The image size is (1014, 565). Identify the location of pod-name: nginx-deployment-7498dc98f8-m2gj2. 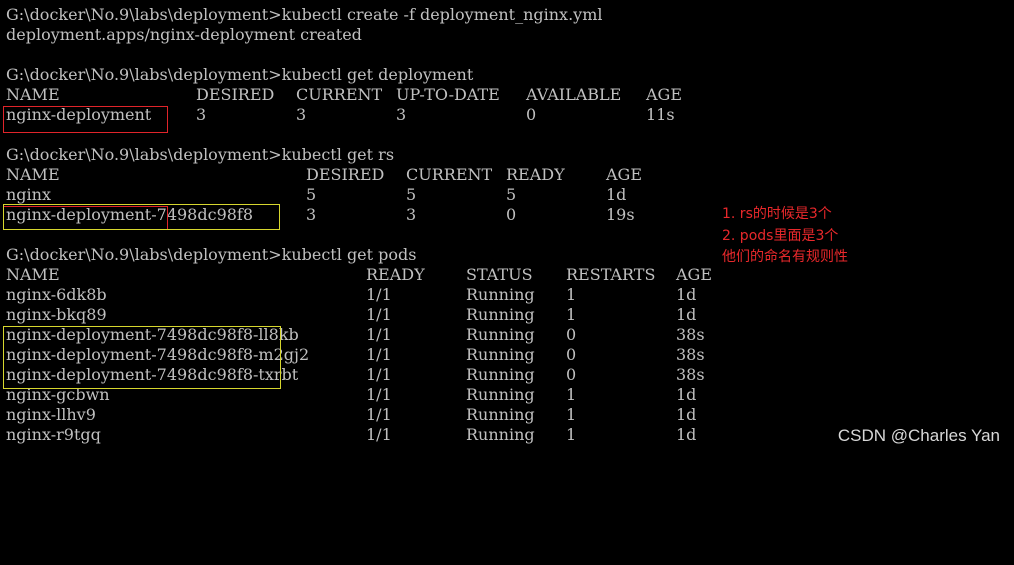
(158, 354).